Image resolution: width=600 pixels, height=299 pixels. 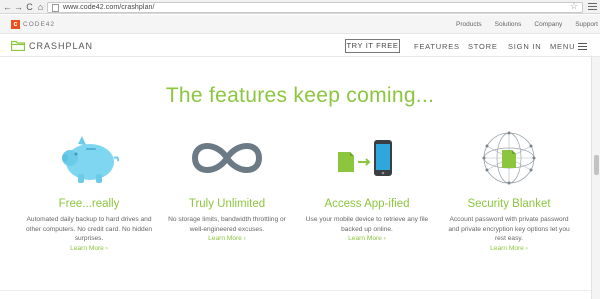 What do you see at coordinates (469, 24) in the screenshot?
I see `top-link-products: Products` at bounding box center [469, 24].